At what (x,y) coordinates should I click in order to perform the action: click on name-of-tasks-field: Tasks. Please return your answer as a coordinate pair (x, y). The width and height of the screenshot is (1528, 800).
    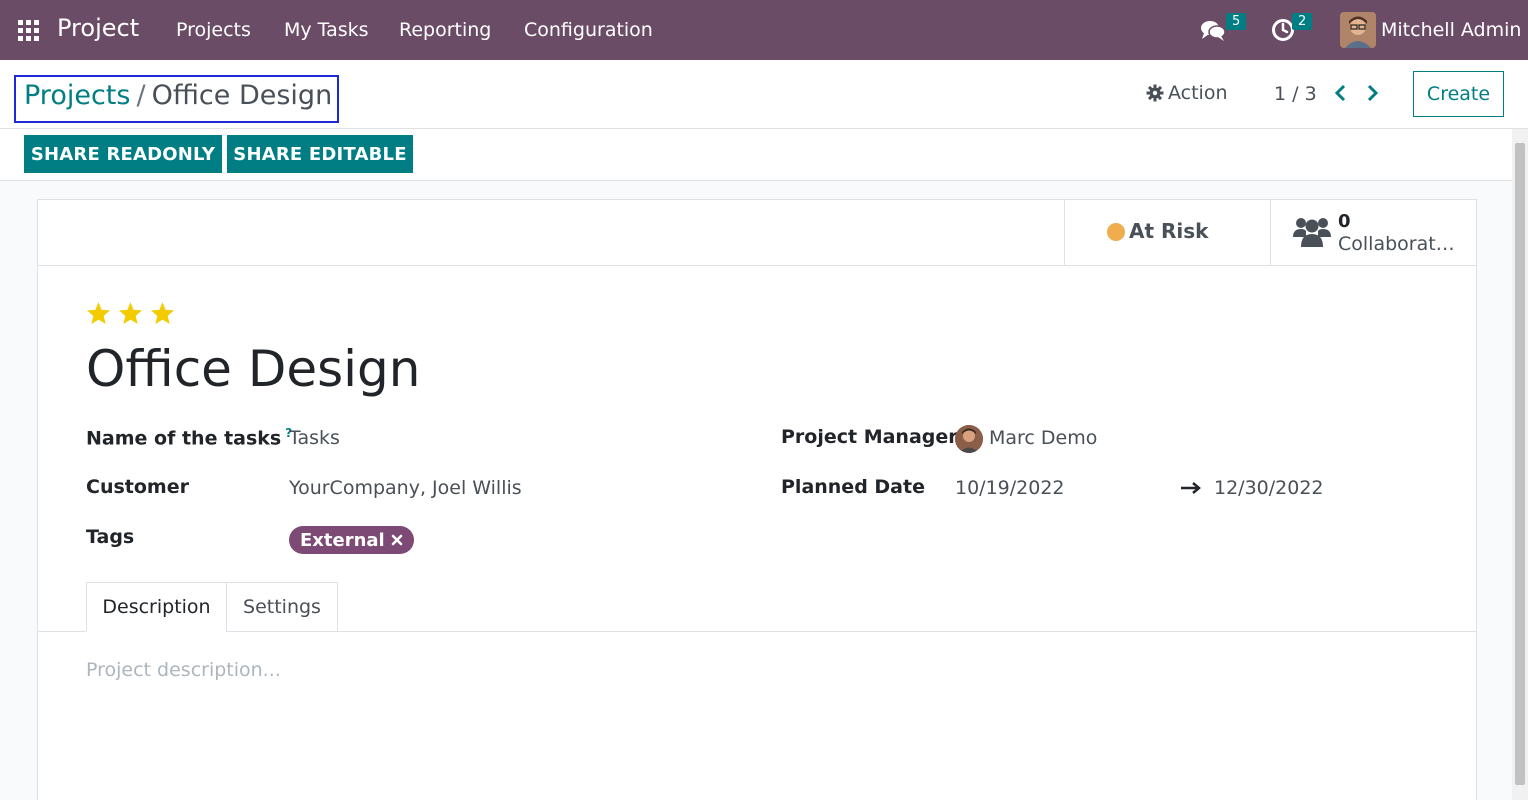
    Looking at the image, I should click on (314, 438).